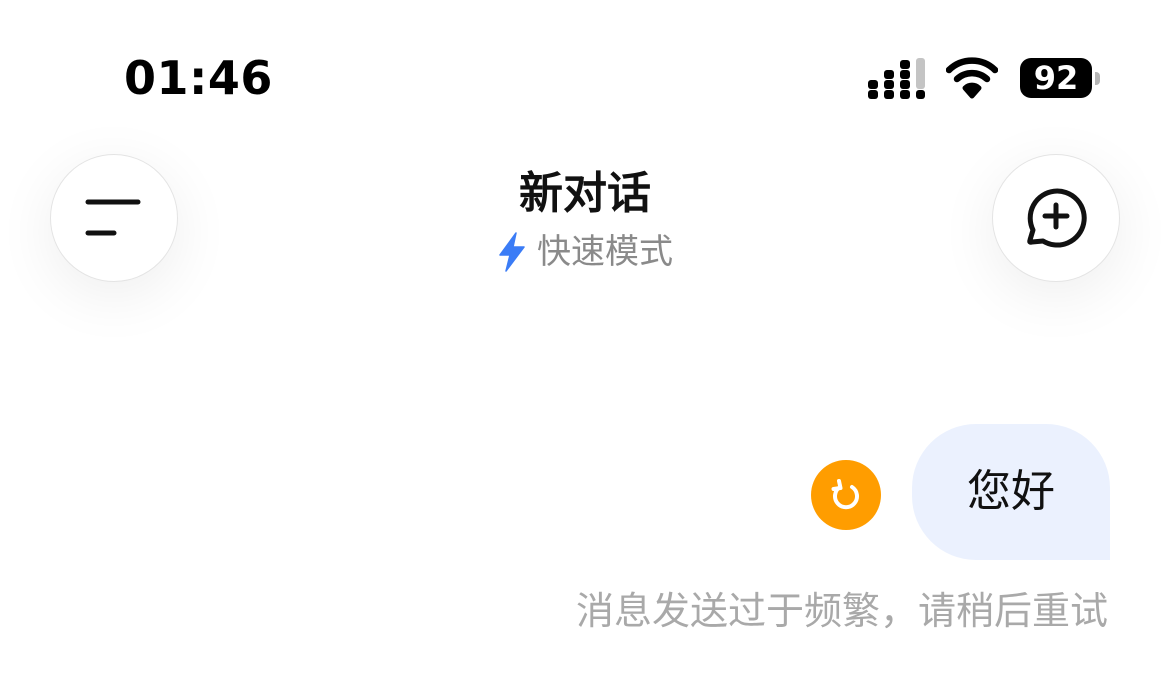 This screenshot has height=697, width=1170. I want to click on signal-icon, so click(896, 78).